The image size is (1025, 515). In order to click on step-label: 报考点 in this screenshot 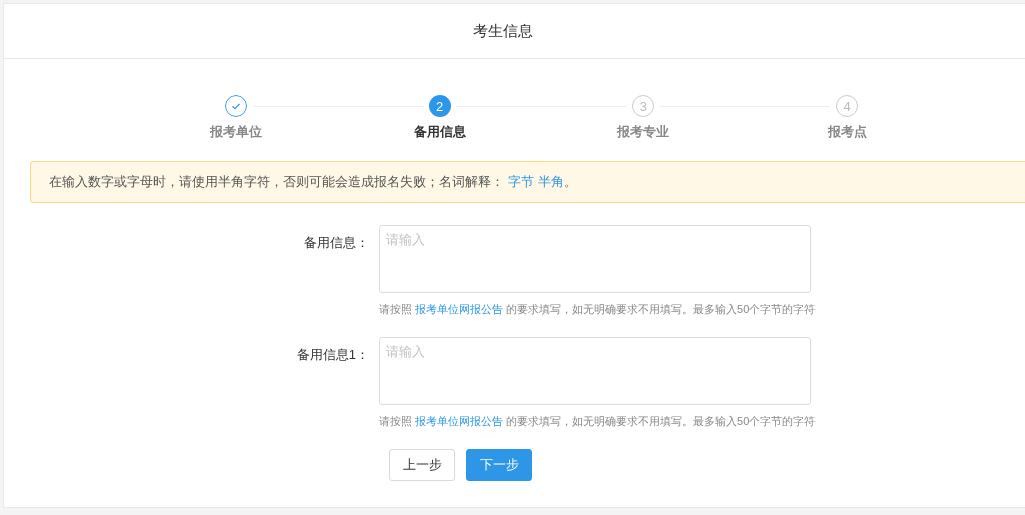, I will do `click(847, 132)`.